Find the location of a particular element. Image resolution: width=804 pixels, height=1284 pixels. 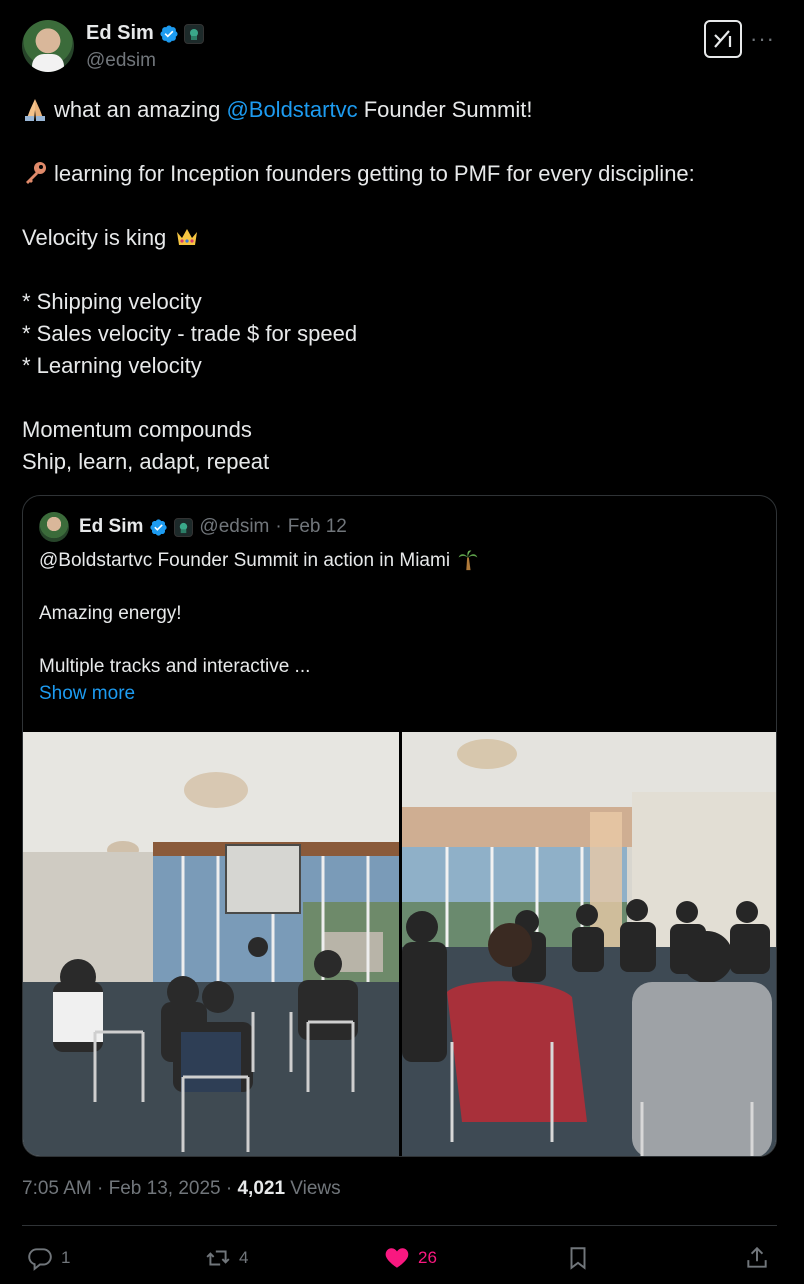

avatar is located at coordinates (48, 46).